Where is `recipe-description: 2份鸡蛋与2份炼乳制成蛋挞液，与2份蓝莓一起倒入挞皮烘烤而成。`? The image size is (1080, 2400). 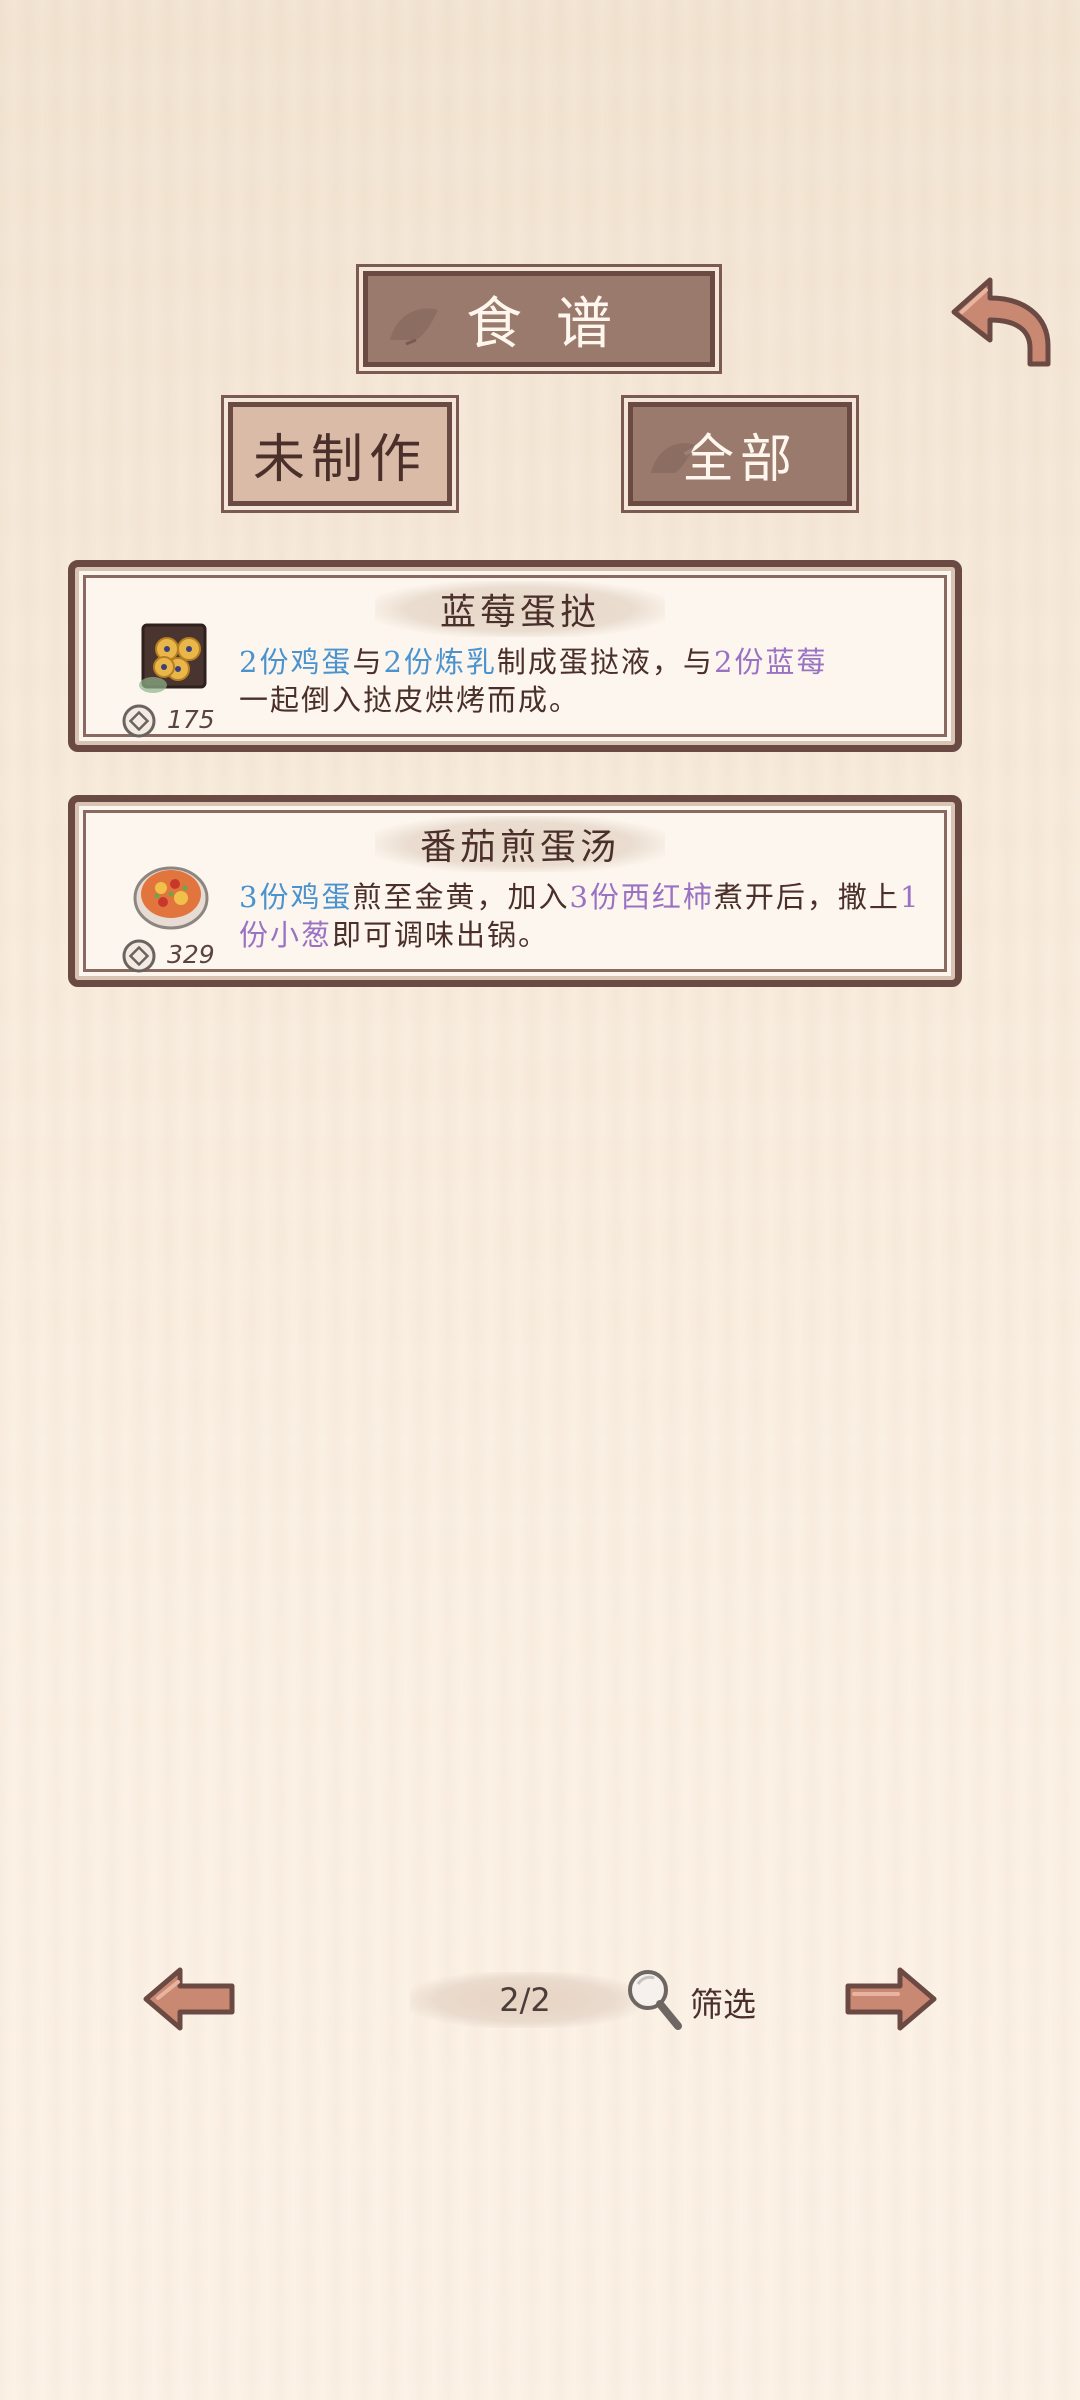
recipe-description: 2份鸡蛋与2份炼乳制成蛋挞液，与2份蓝莓一起倒入挞皮烘烤而成。 is located at coordinates (589, 681).